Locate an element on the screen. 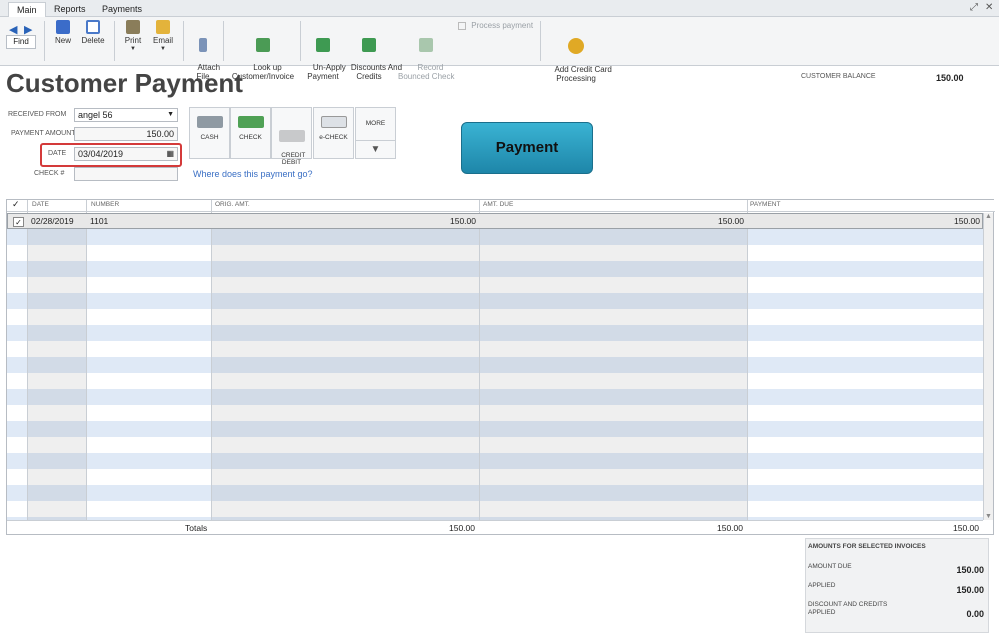 The height and width of the screenshot is (633, 999). amount-due-value: 150.00 is located at coordinates (970, 570).